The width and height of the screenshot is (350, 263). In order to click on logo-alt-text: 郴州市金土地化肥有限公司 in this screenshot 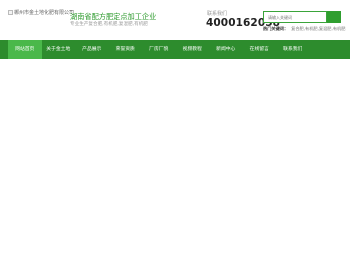, I will do `click(44, 13)`.